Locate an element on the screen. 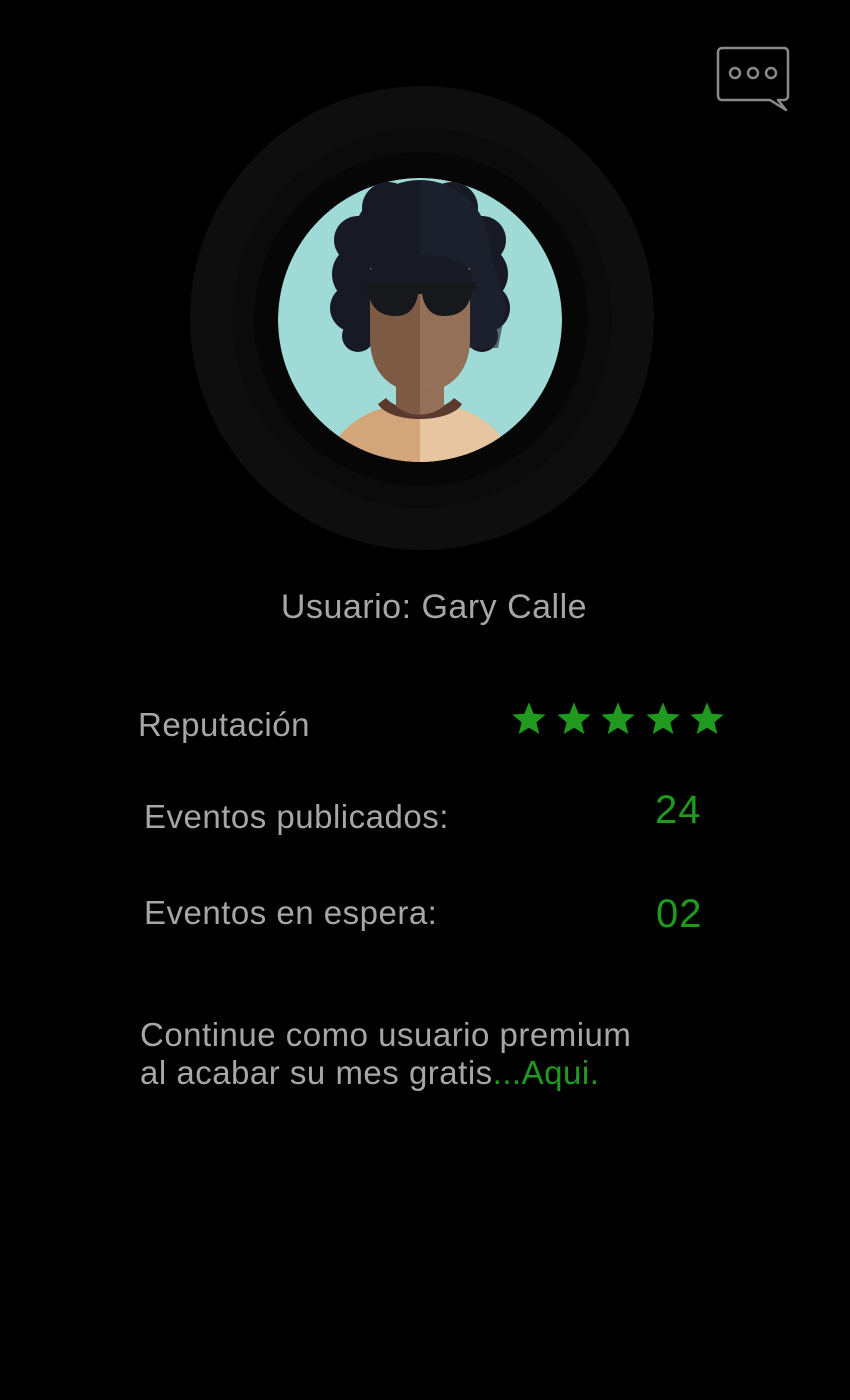  chat-button is located at coordinates (754, 79).